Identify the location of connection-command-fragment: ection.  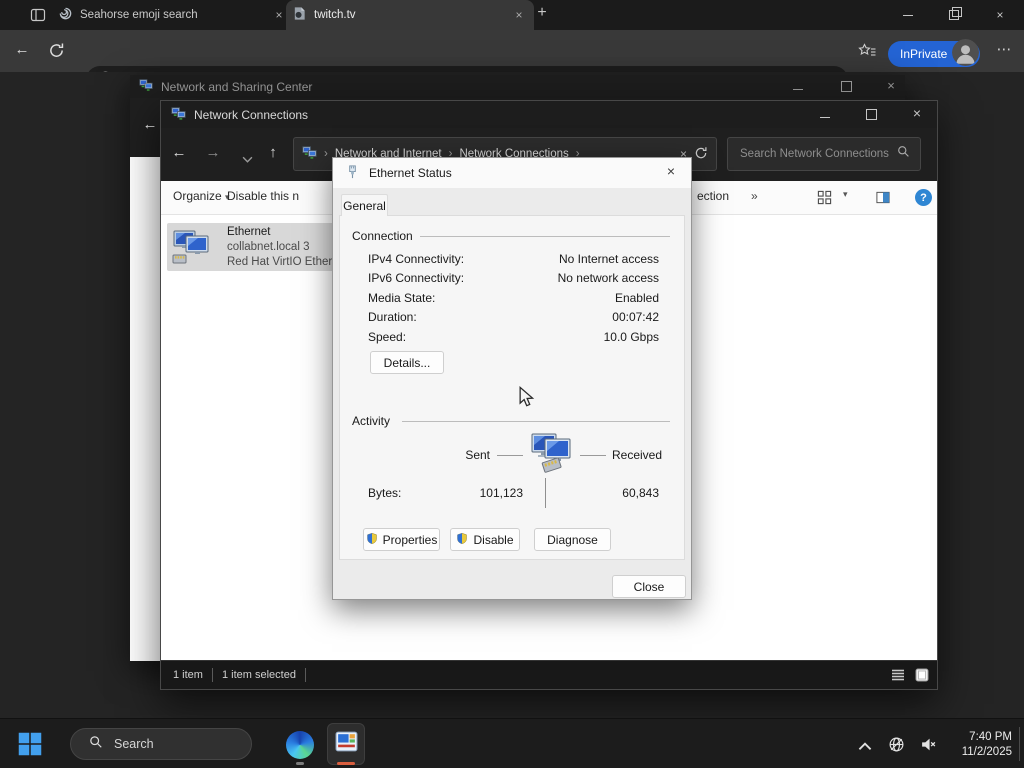
(713, 196).